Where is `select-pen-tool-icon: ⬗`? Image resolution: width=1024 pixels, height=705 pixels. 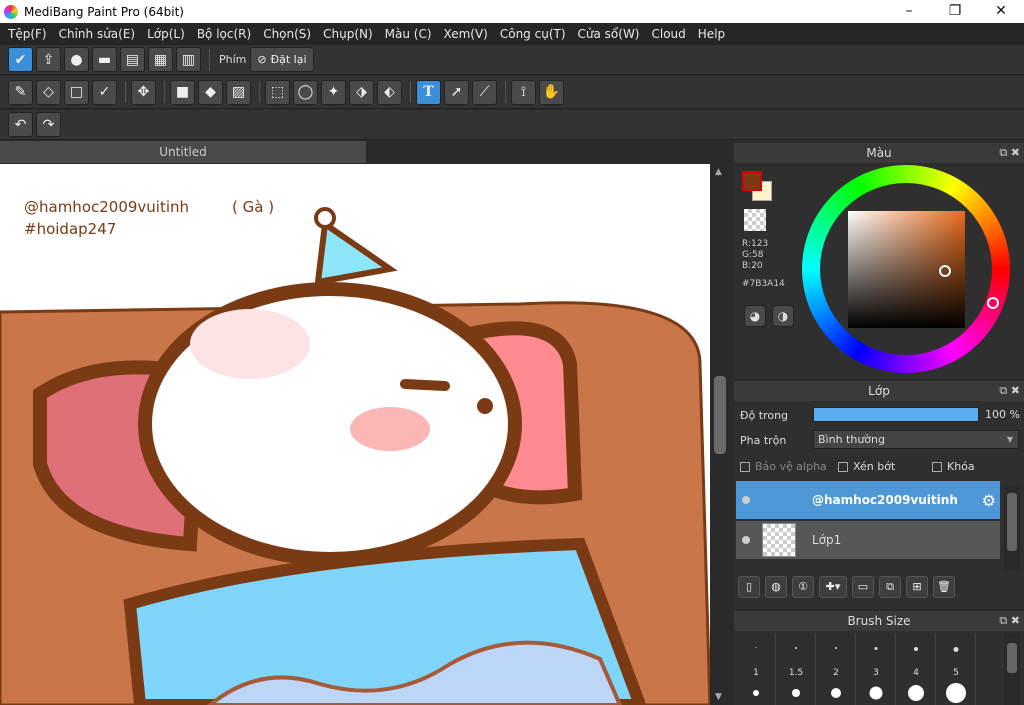
select-pen-tool-icon: ⬗ is located at coordinates (361, 92).